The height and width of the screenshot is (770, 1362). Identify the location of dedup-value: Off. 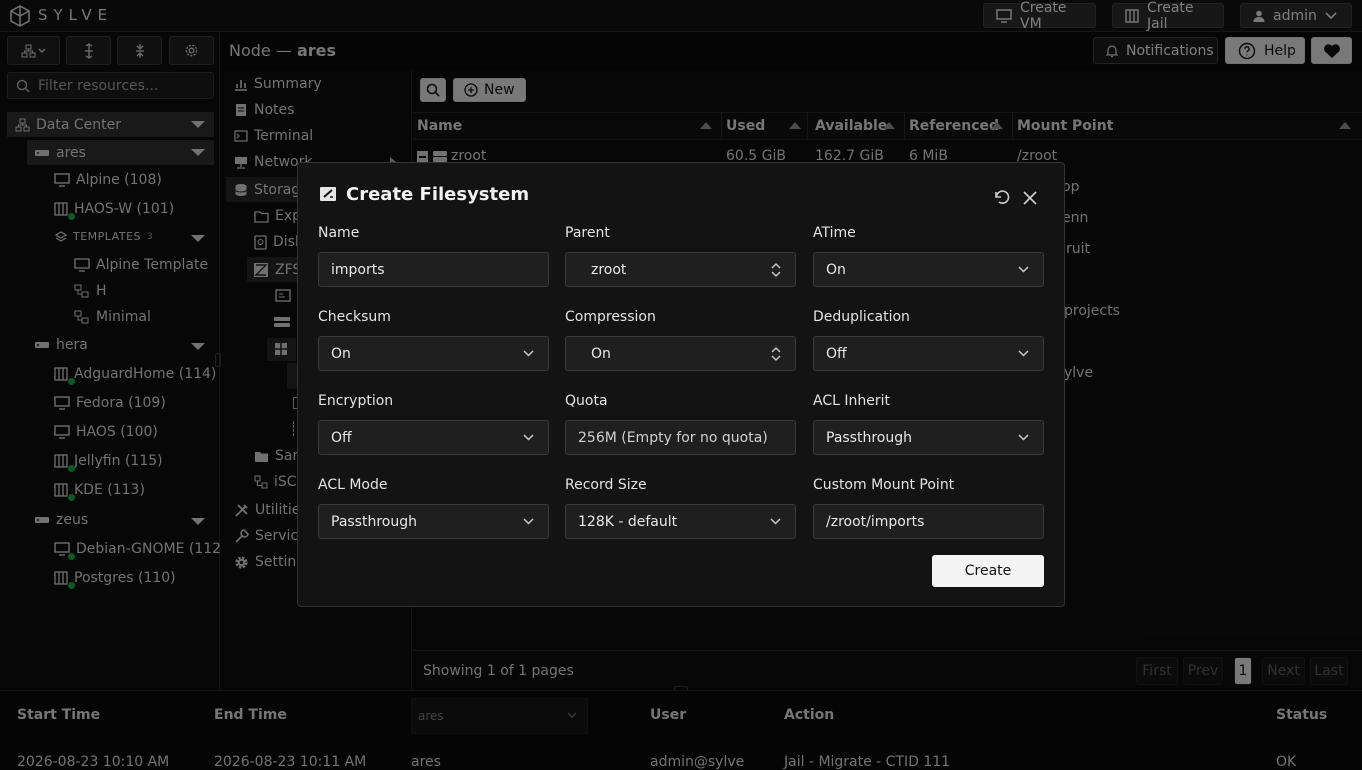
(836, 353).